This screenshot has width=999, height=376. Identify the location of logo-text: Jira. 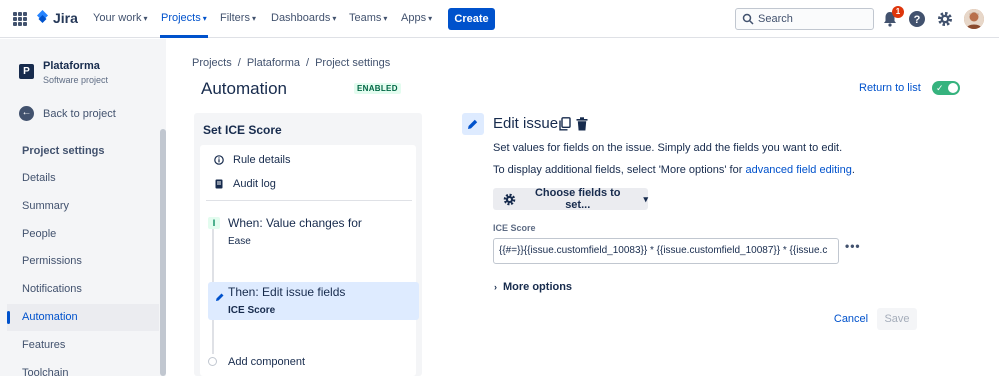
(65, 18).